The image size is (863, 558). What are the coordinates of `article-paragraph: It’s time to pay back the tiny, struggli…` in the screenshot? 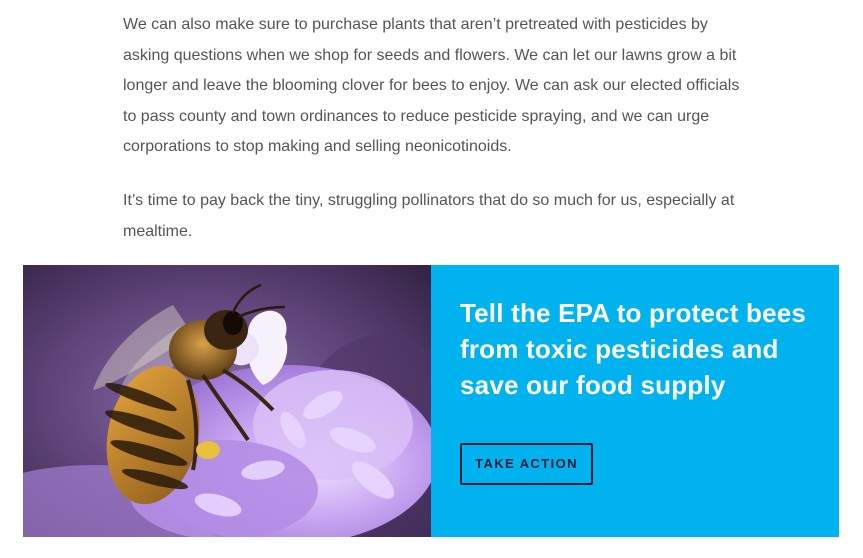 It's located at (429, 216).